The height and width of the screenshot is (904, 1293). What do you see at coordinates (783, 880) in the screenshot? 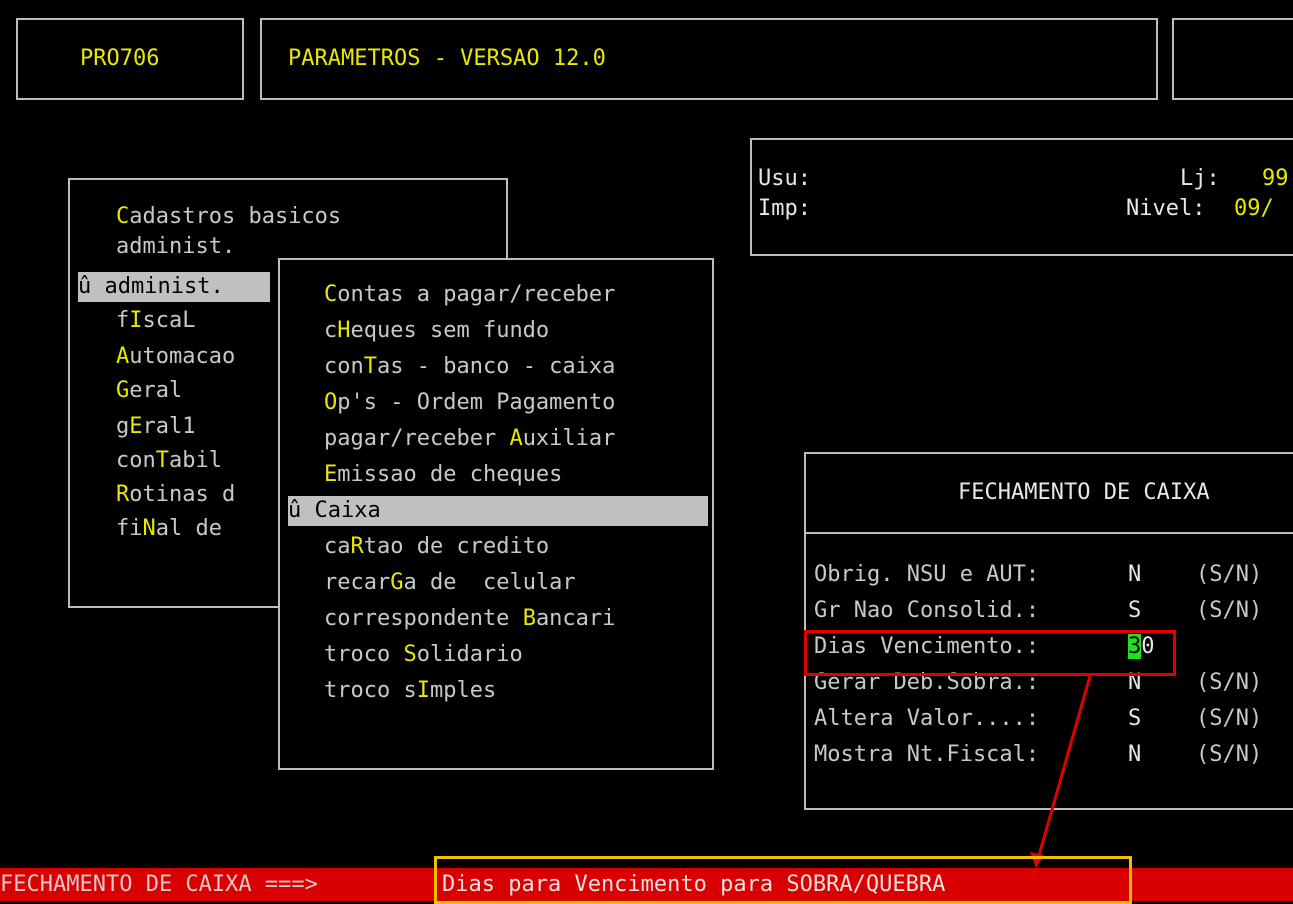
I see `highlight-box-yellow` at bounding box center [783, 880].